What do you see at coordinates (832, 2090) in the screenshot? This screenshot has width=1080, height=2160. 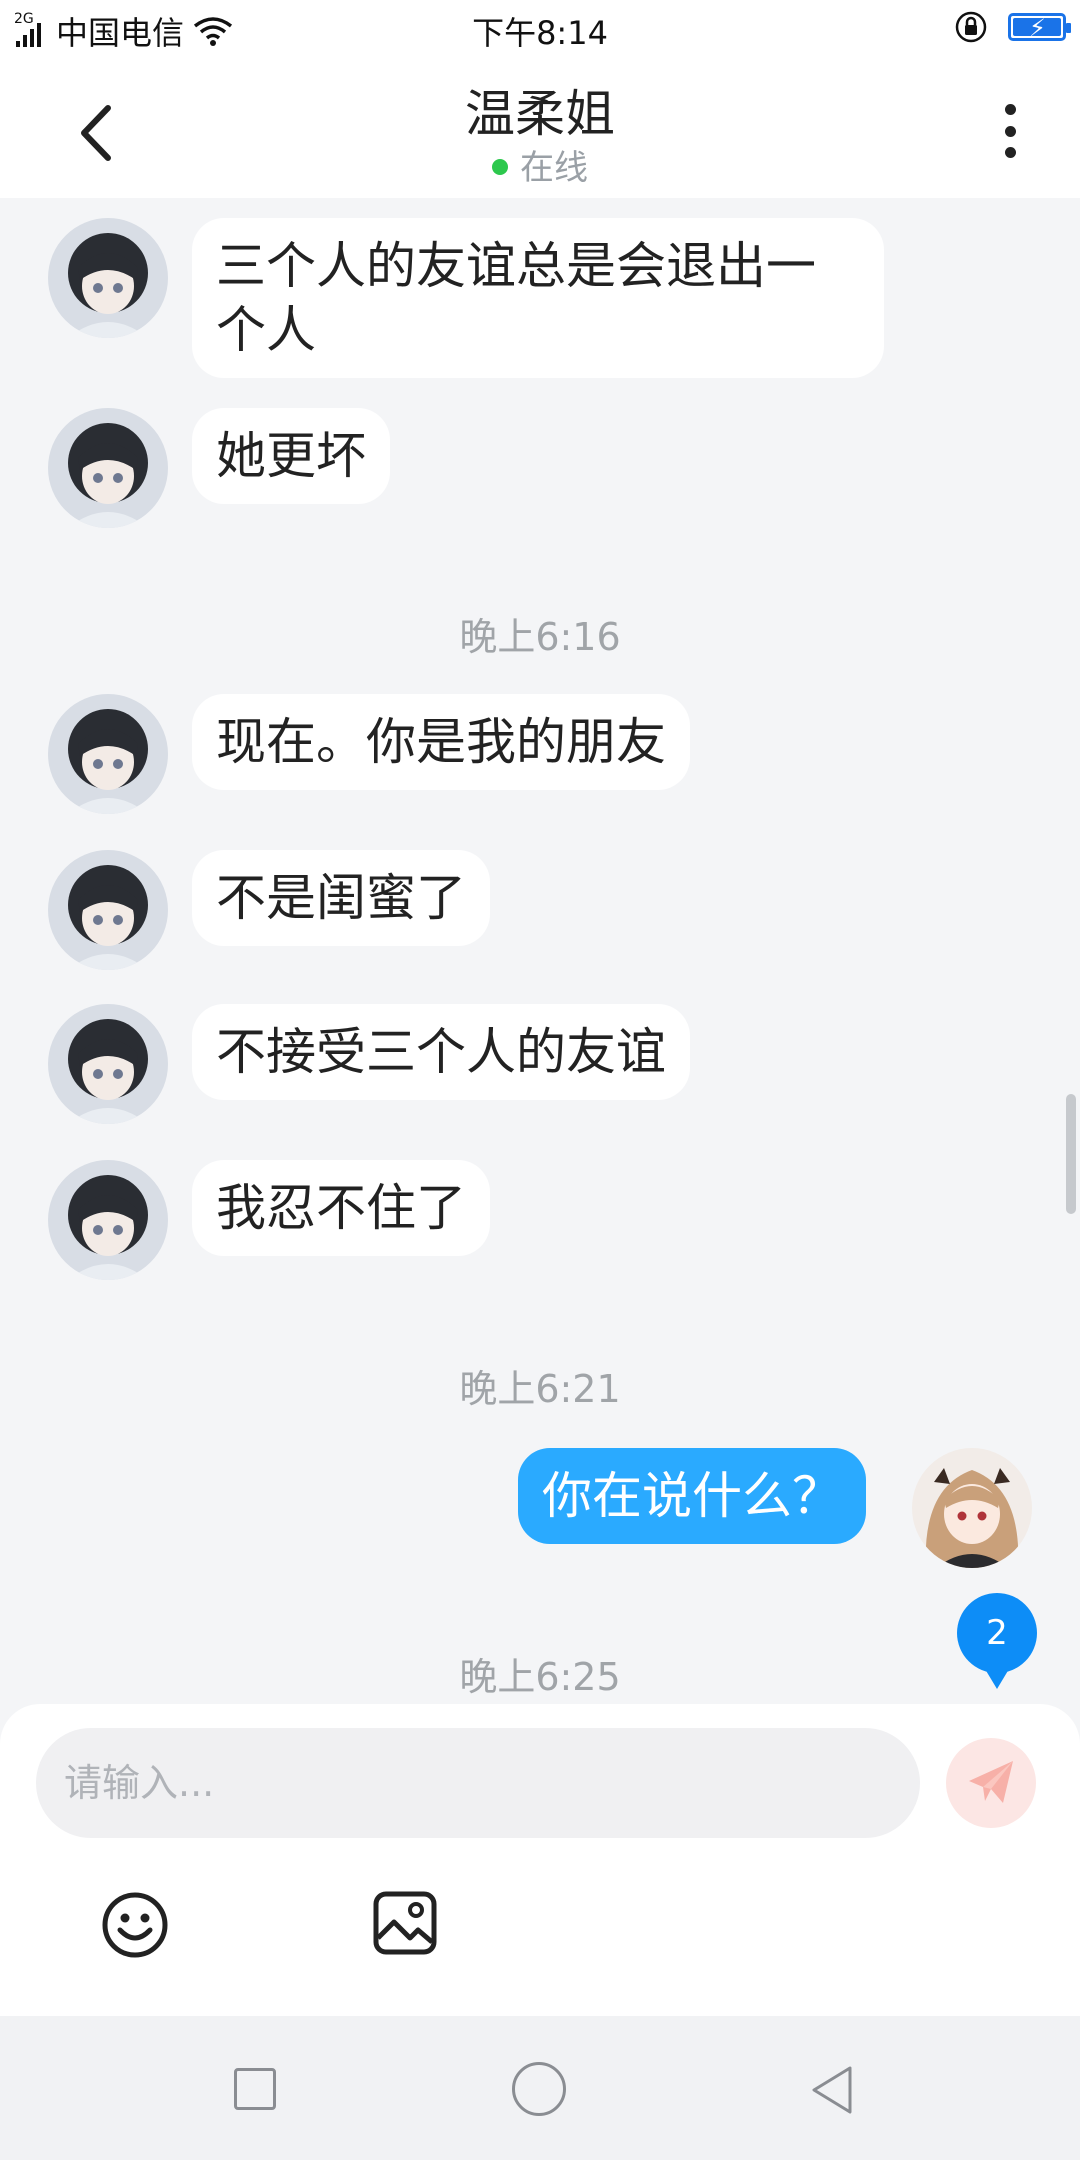 I see `back-triangle-icon` at bounding box center [832, 2090].